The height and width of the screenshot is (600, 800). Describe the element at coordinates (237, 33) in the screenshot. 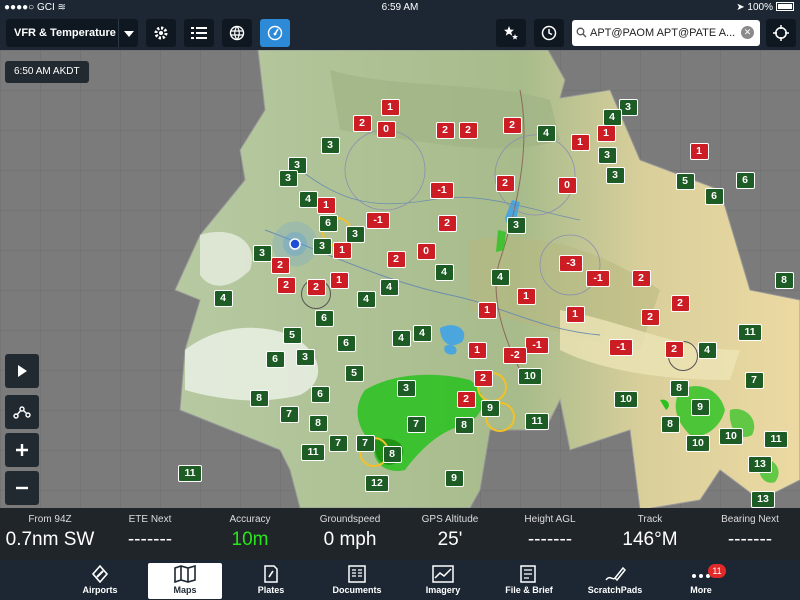

I see `map-mode-button` at that location.